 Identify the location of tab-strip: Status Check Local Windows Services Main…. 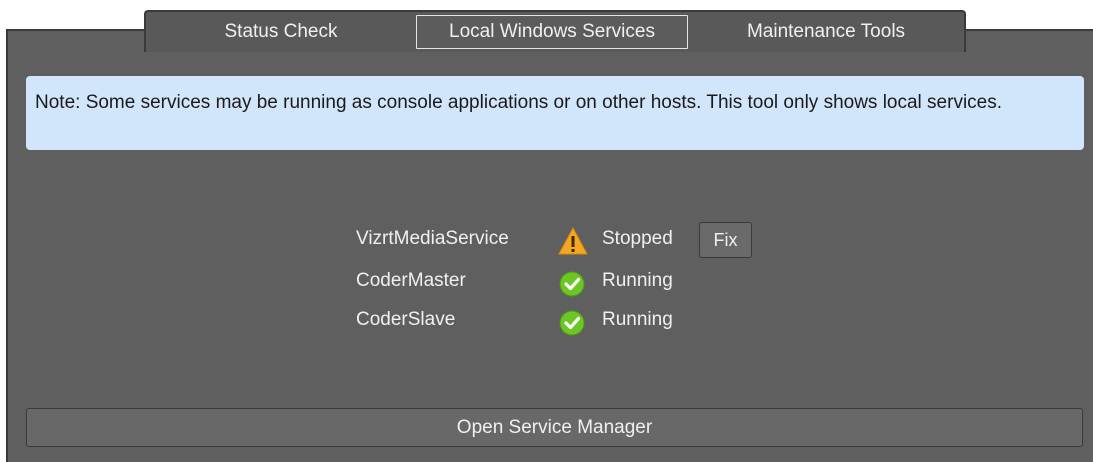
(555, 31).